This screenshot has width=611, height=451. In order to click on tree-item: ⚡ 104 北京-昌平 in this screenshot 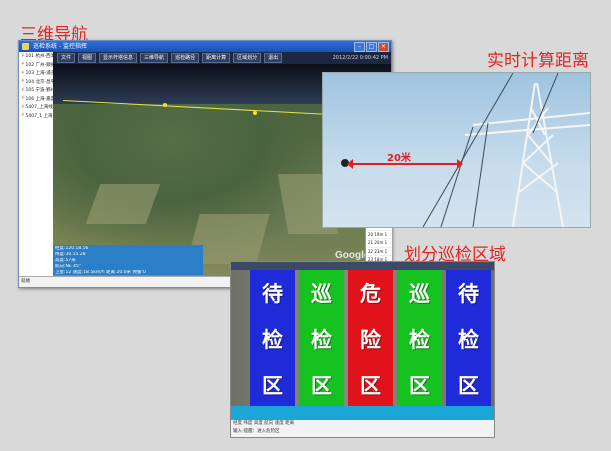, I will do `click(37, 82)`.